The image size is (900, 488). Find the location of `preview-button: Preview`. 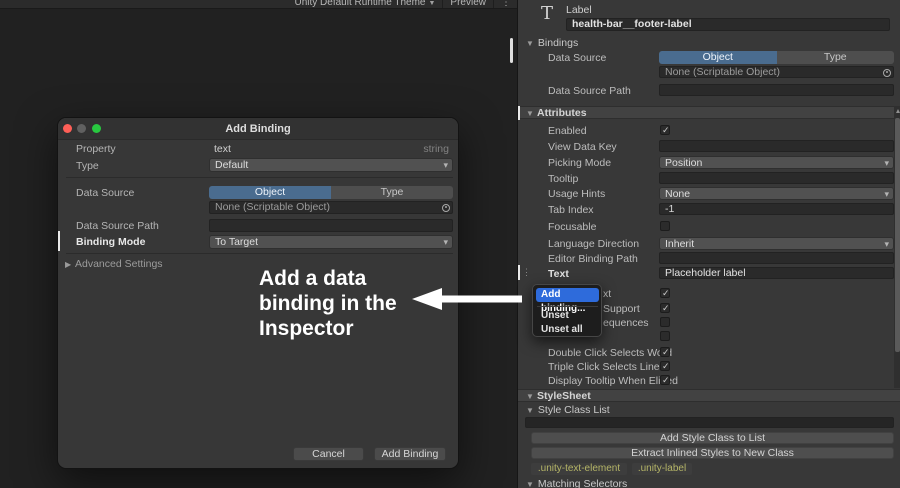

preview-button: Preview is located at coordinates (468, 4).